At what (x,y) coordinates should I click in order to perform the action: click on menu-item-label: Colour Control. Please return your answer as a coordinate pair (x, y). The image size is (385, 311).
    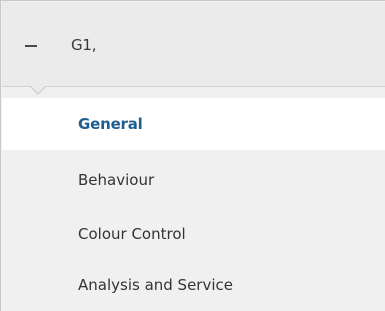
    Looking at the image, I should click on (132, 234).